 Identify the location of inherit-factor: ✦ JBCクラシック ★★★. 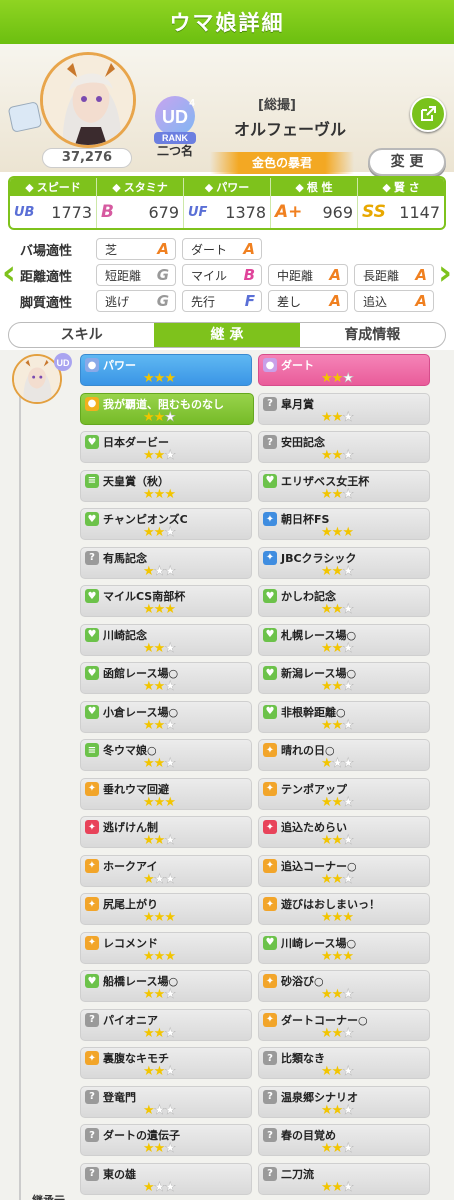
(344, 562).